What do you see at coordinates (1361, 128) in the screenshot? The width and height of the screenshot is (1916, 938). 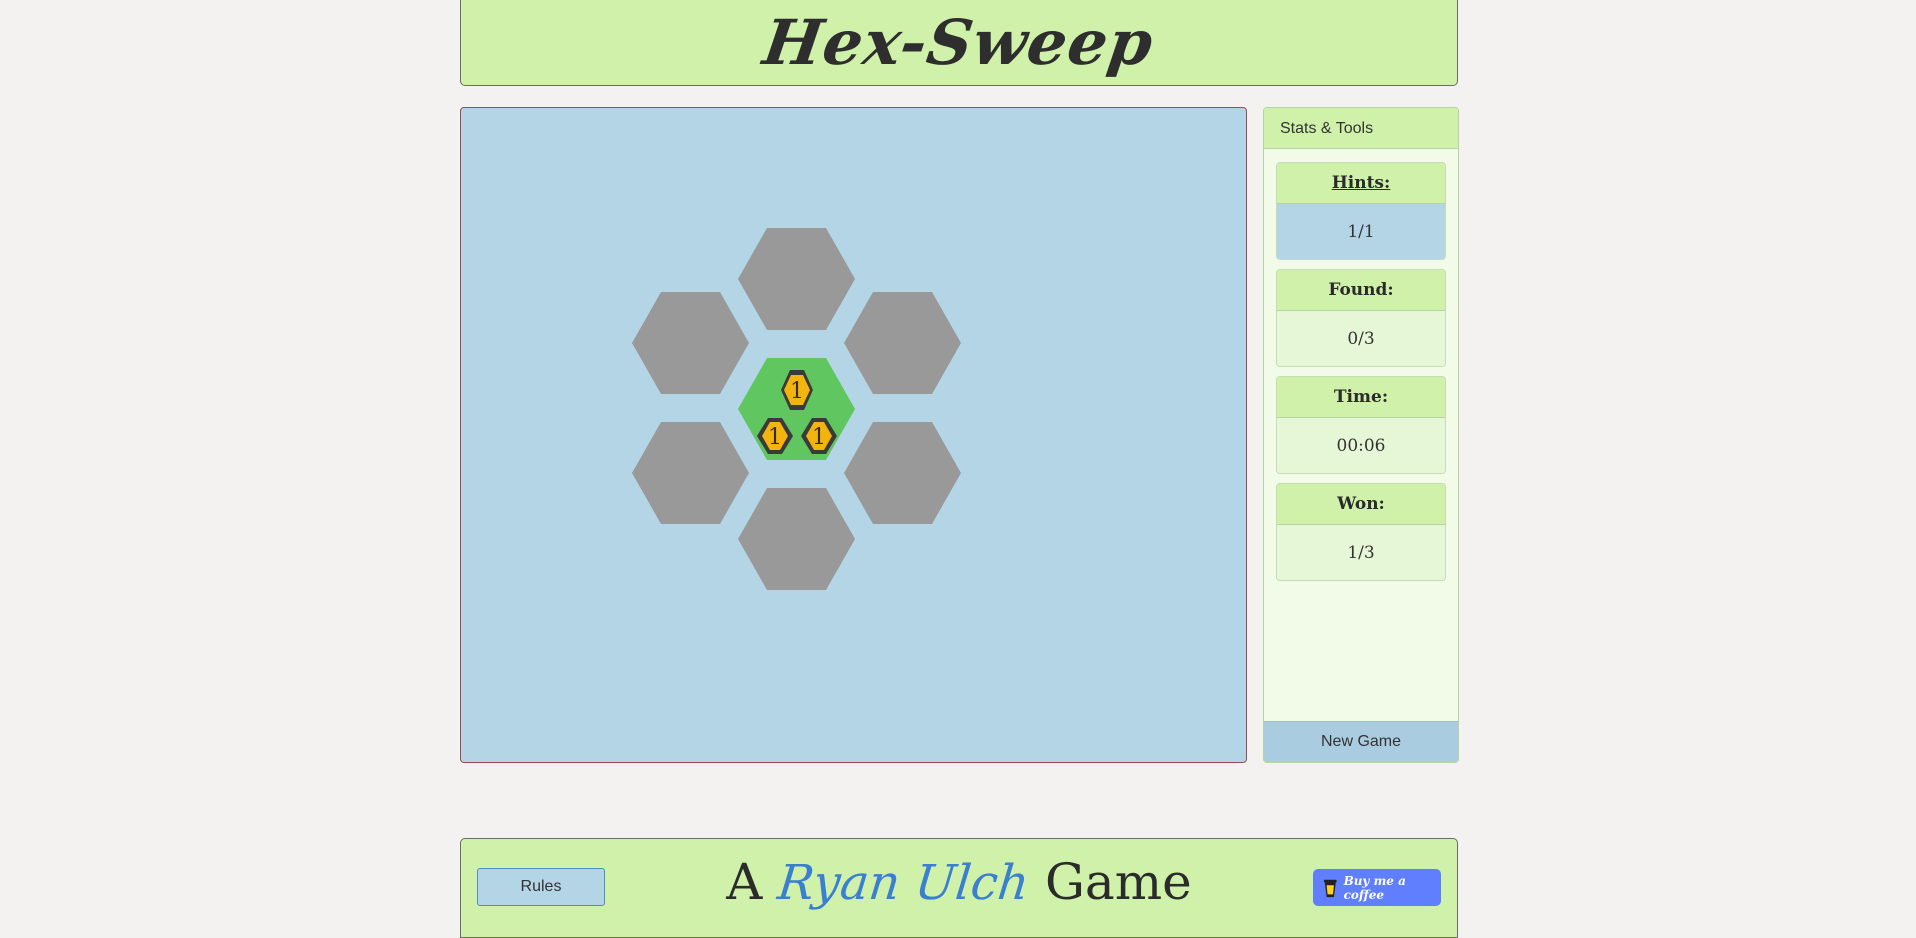 I see `panel-title: Stats & Tools` at bounding box center [1361, 128].